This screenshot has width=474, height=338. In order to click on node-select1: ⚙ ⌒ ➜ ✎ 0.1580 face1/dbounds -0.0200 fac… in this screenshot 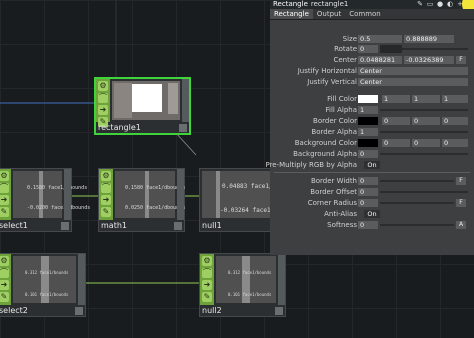, I will do `click(45, 200)`.